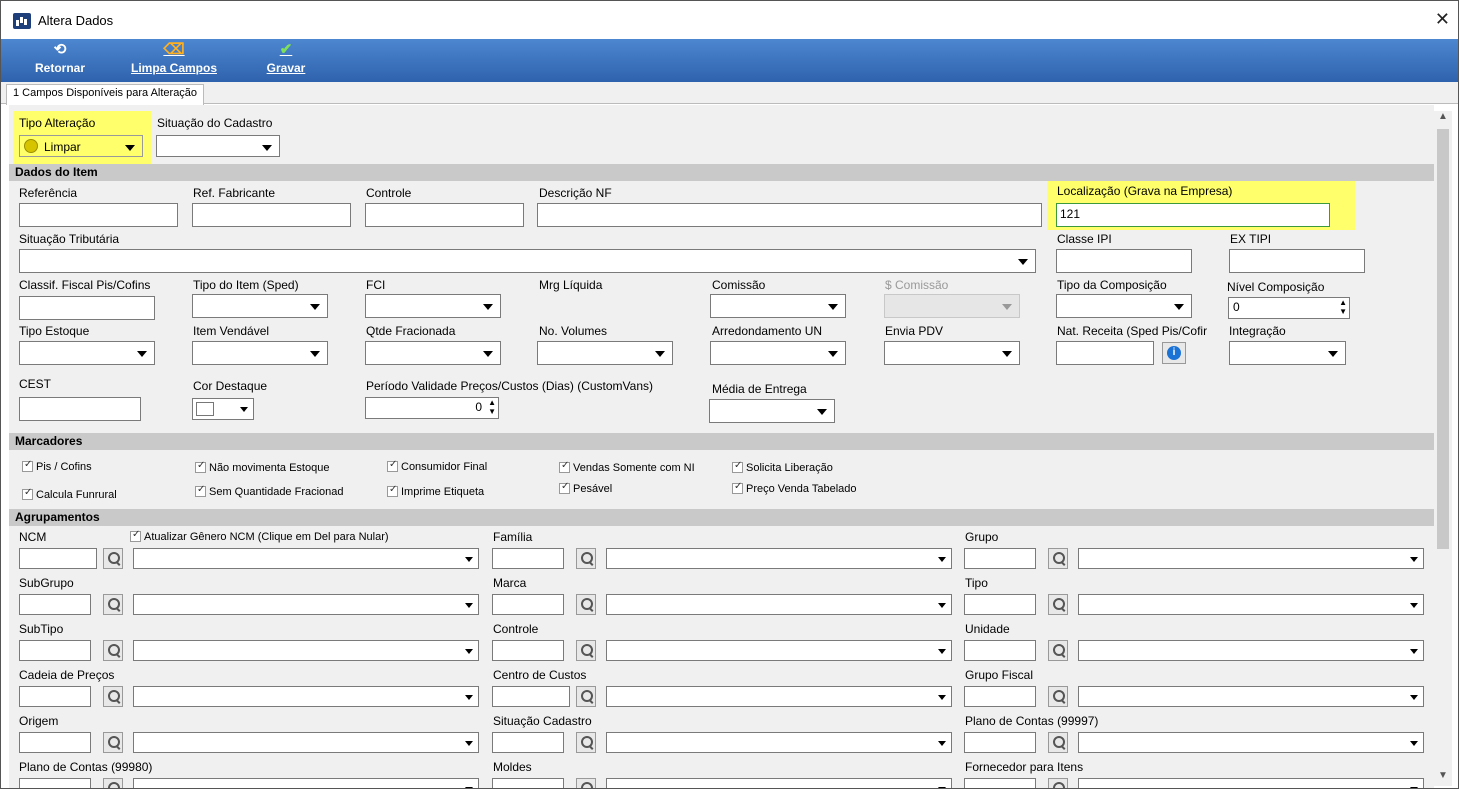  Describe the element at coordinates (113, 558) in the screenshot. I see `ncm-search-icon` at that location.